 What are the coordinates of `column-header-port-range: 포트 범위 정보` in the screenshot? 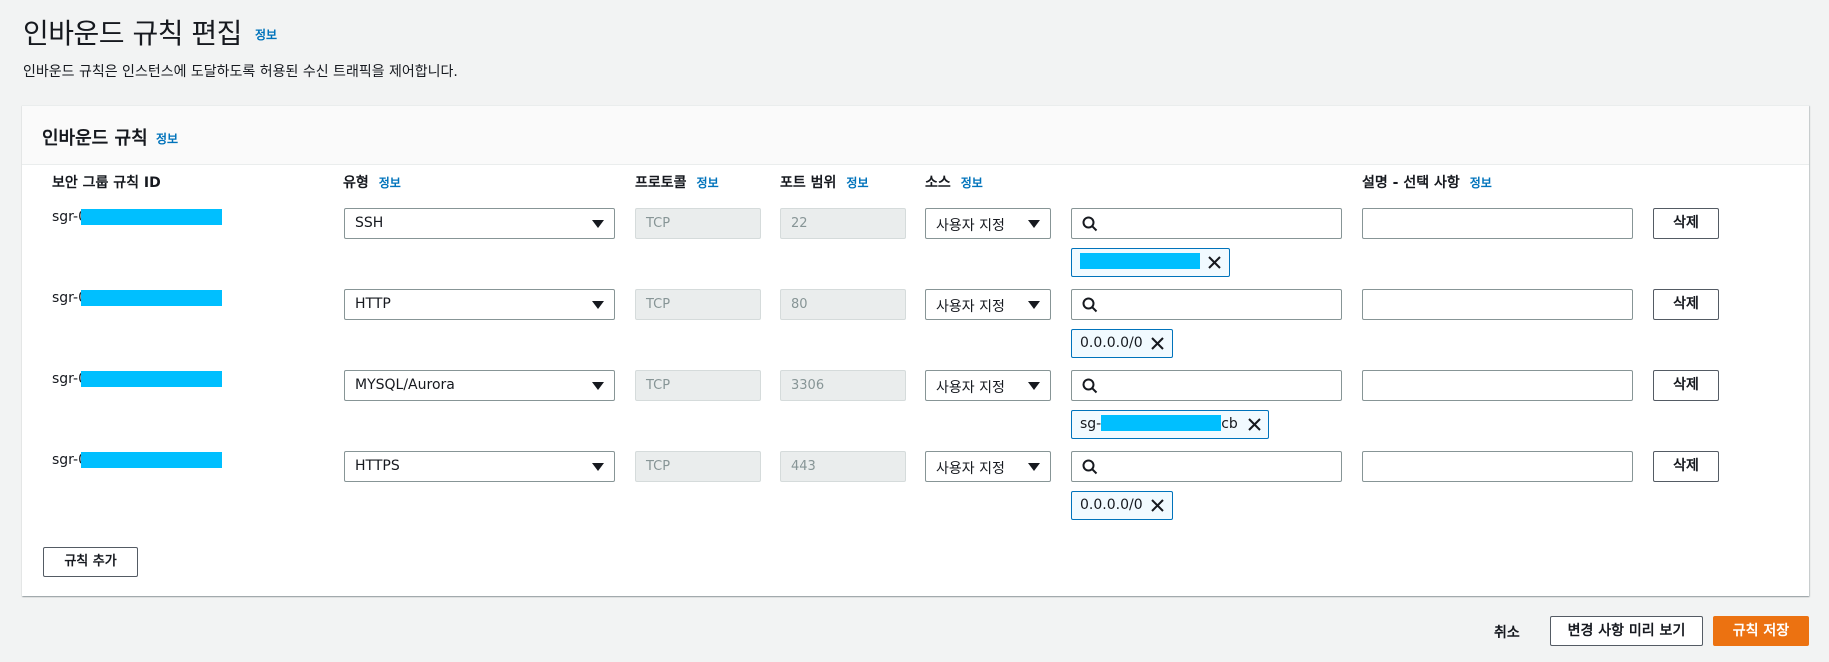 It's located at (824, 182).